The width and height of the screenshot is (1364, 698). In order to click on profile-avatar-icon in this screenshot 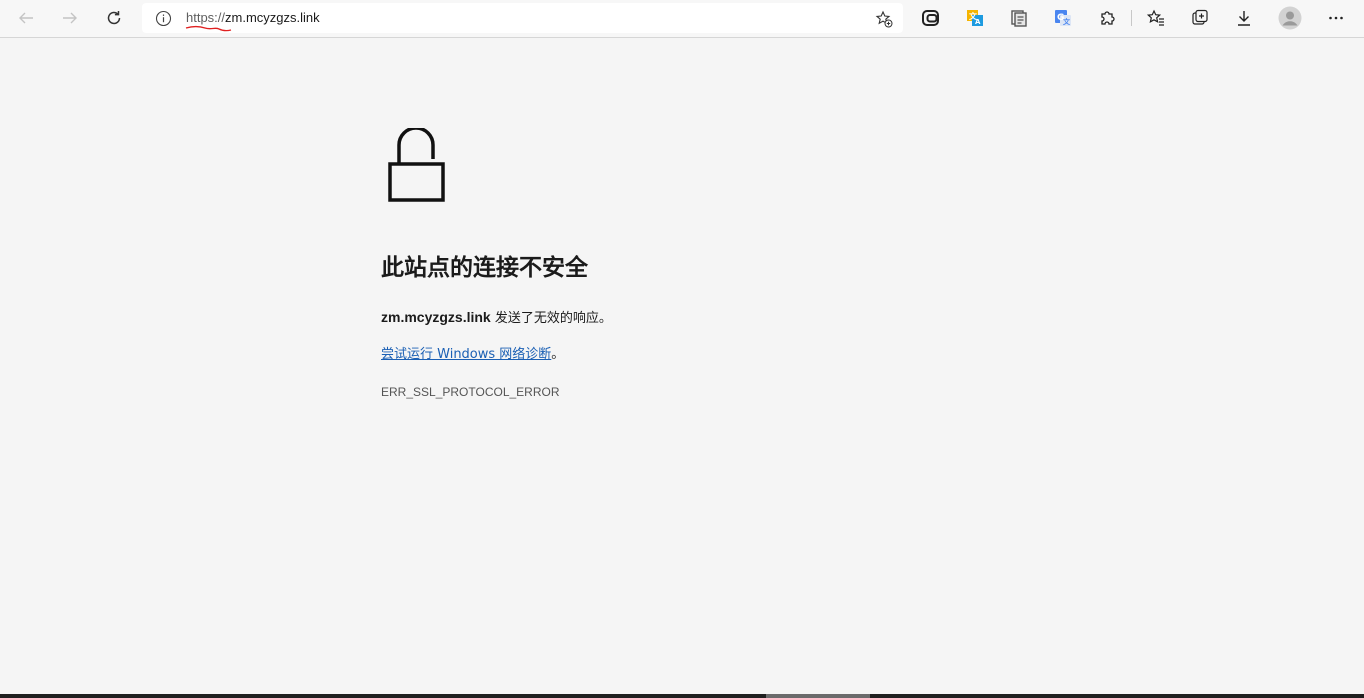, I will do `click(1290, 18)`.